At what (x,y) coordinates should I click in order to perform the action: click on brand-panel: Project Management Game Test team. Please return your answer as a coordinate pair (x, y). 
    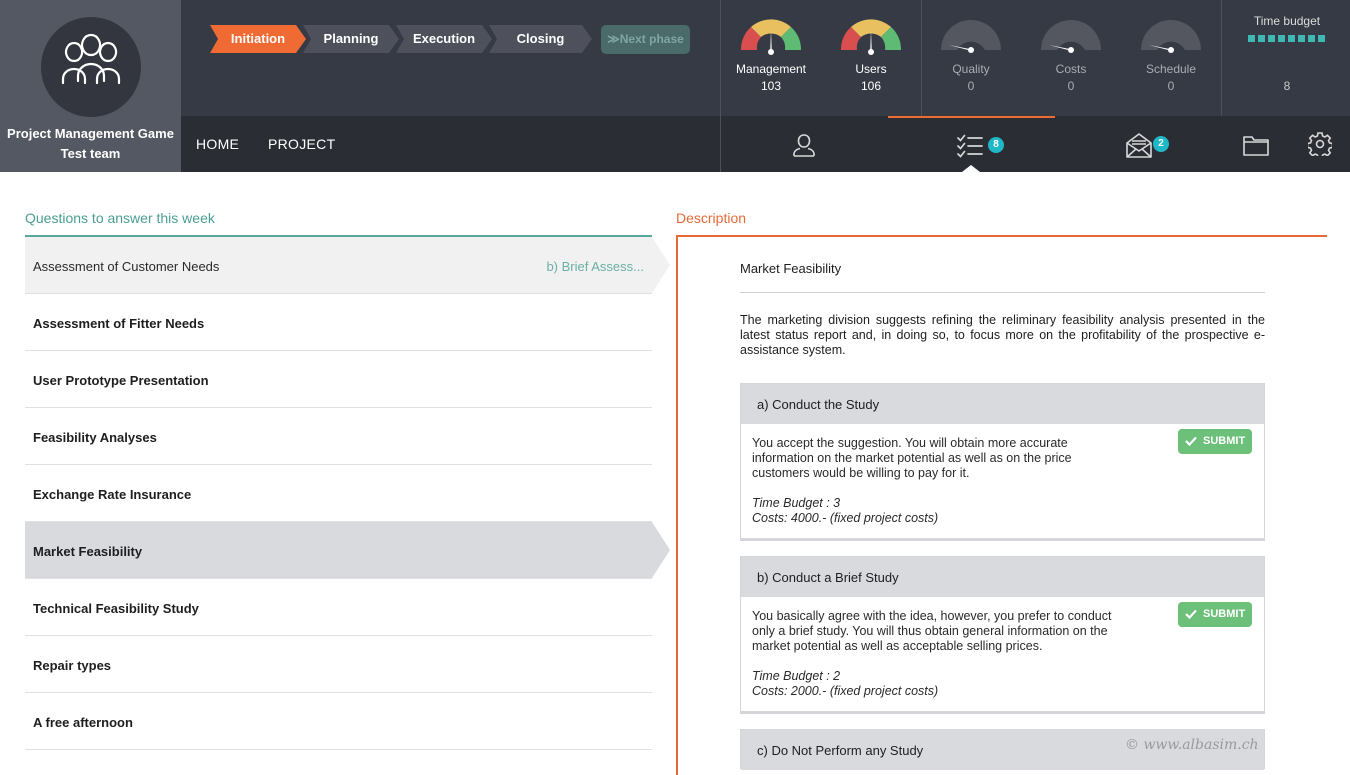
    Looking at the image, I should click on (90, 86).